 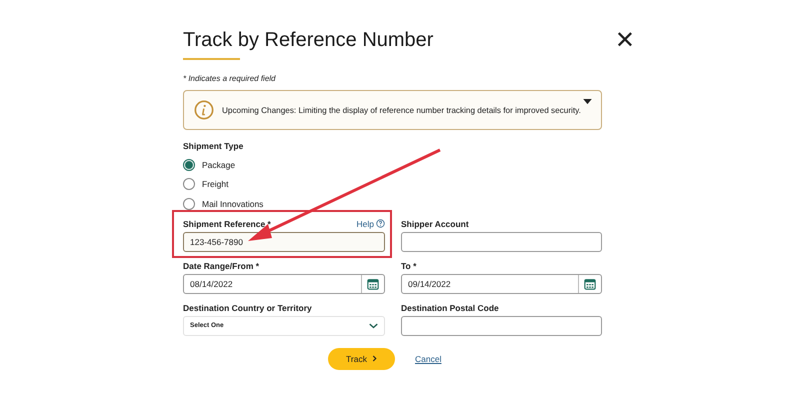 What do you see at coordinates (213, 146) in the screenshot?
I see `group-label: Shipment Type` at bounding box center [213, 146].